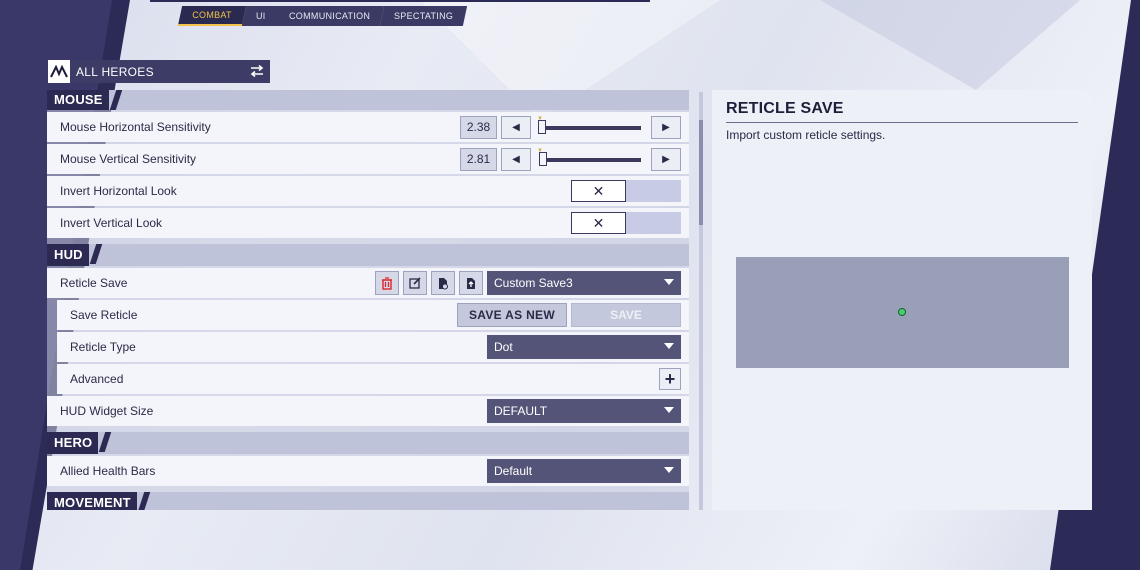 The image size is (1140, 570). What do you see at coordinates (373, 379) in the screenshot?
I see `setting-advanced: Advanced +` at bounding box center [373, 379].